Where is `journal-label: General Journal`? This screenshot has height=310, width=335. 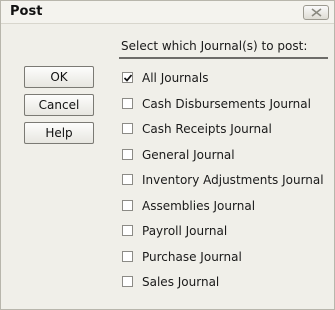 journal-label: General Journal is located at coordinates (188, 155).